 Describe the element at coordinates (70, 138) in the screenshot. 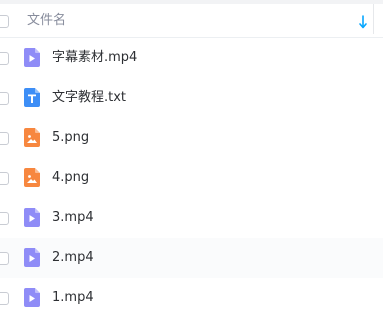

I see `file-name: 5.png` at that location.